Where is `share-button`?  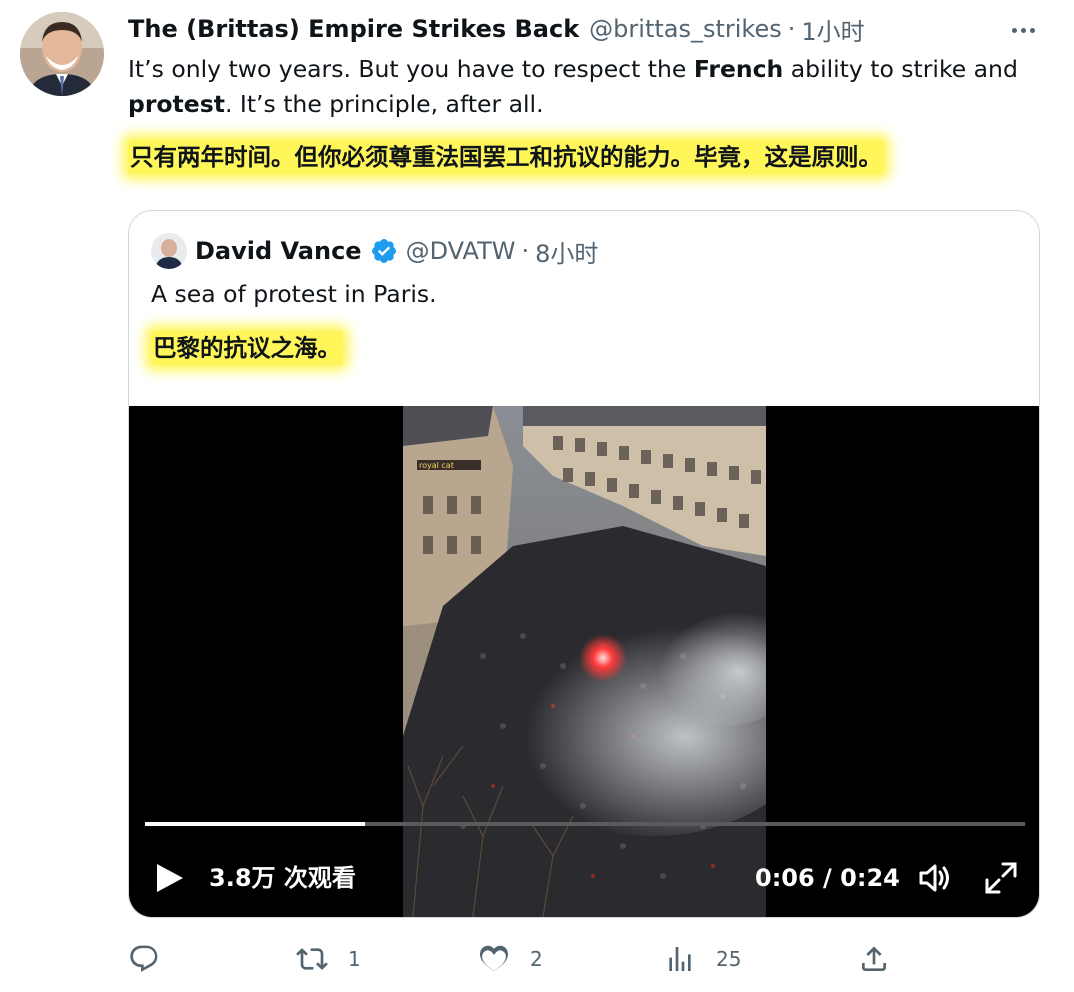 share-button is located at coordinates (874, 959).